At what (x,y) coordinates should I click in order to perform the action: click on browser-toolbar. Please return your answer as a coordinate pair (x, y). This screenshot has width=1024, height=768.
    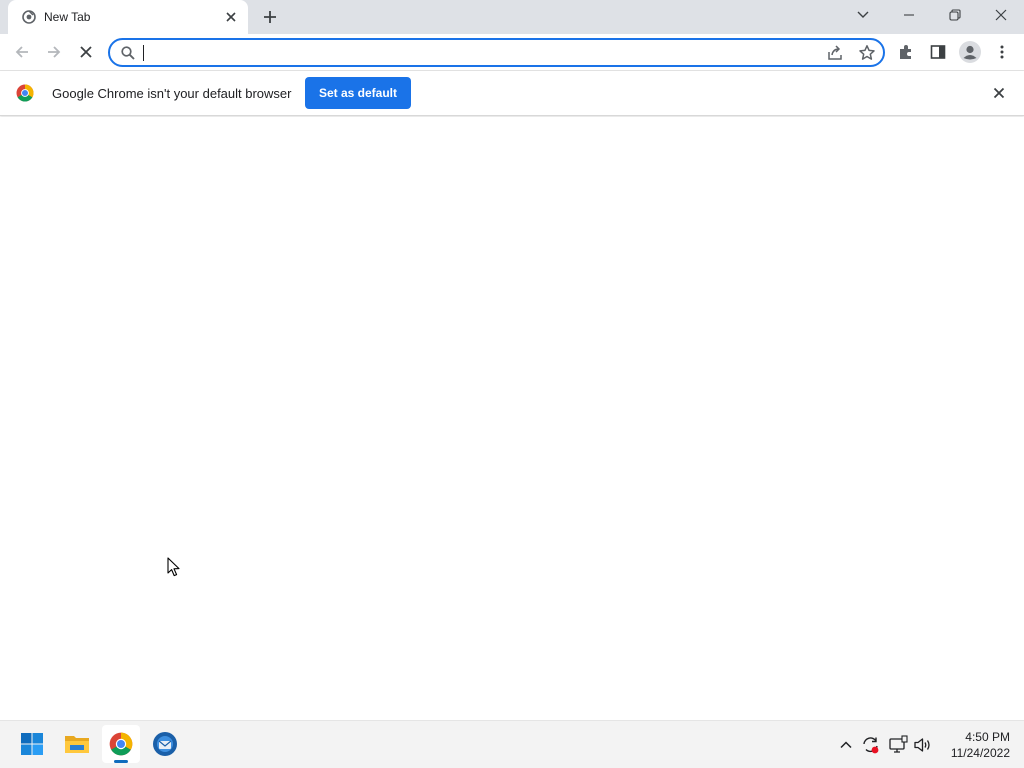
    Looking at the image, I should click on (512, 52).